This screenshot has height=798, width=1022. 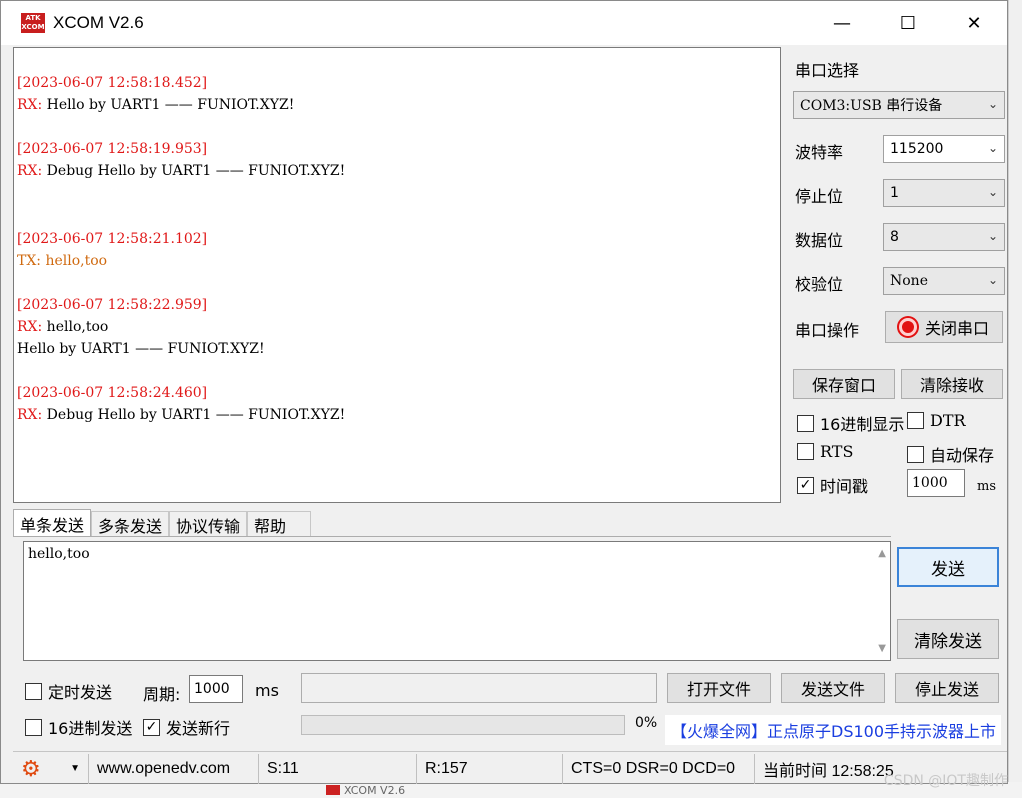 I want to click on parity-label: 校验位, so click(x=819, y=284).